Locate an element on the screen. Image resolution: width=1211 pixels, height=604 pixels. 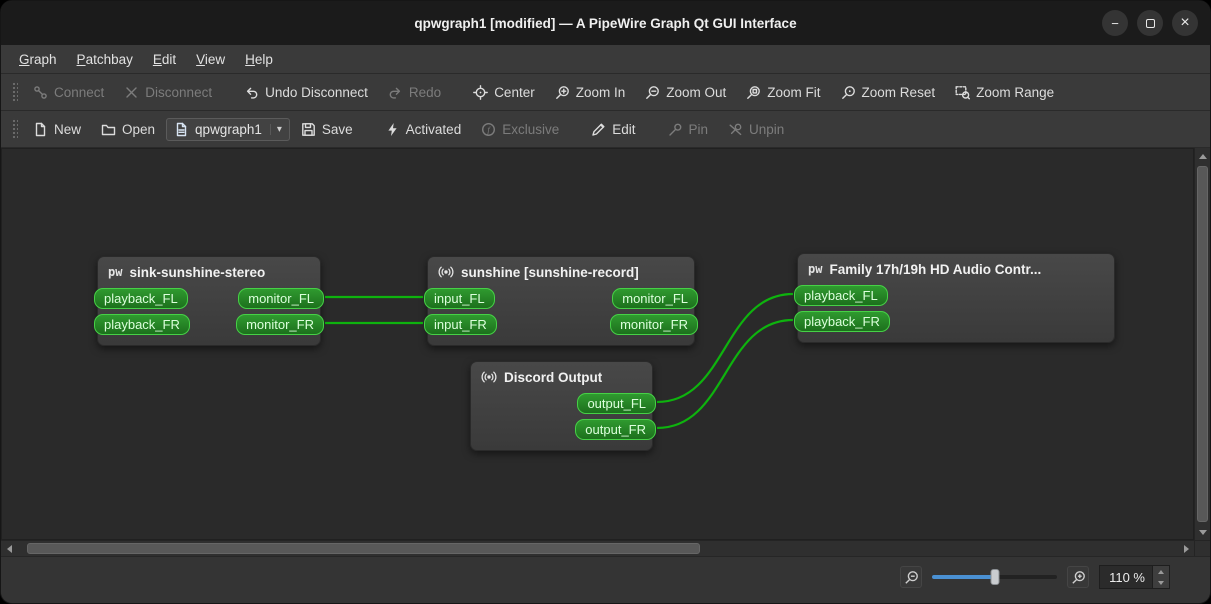
pin-icon is located at coordinates (675, 129).